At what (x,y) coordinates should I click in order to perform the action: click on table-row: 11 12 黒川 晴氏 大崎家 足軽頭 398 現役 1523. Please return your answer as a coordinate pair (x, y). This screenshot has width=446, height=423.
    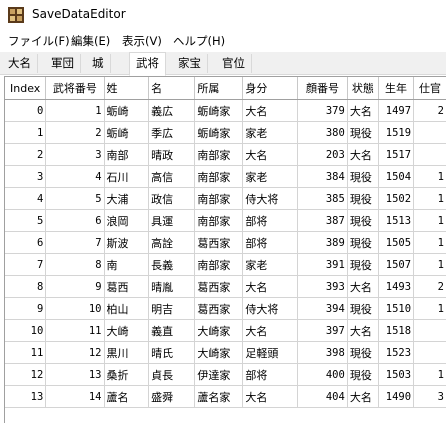
    Looking at the image, I should click on (225, 352).